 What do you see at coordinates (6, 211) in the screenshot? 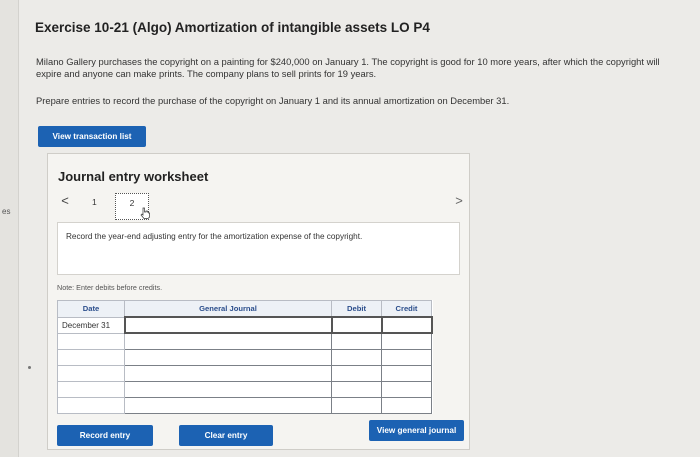
I see `left-panel-partial-text: es` at bounding box center [6, 211].